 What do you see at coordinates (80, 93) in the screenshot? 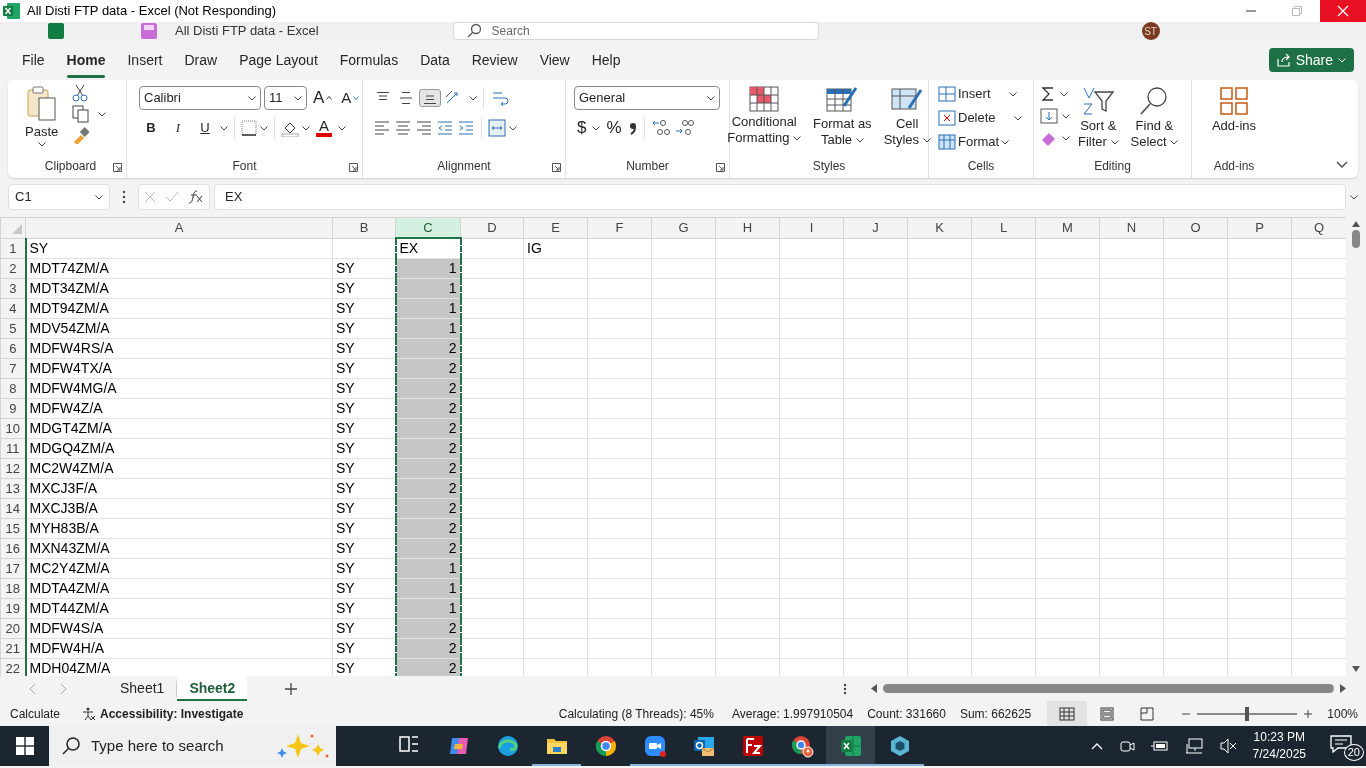
I see `cut-icon` at bounding box center [80, 93].